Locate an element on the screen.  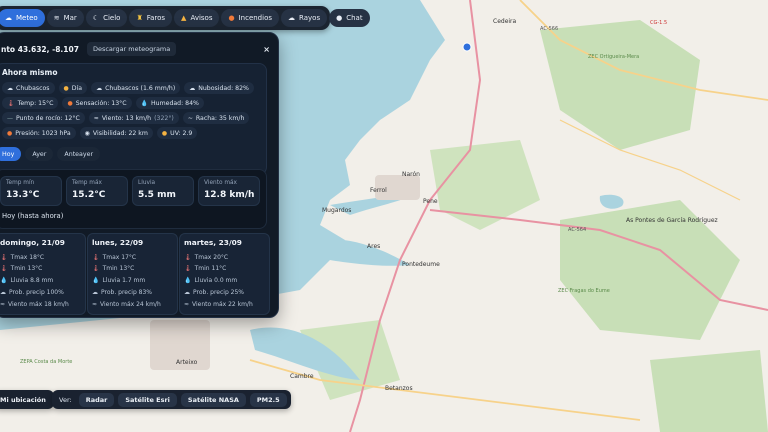
face-icon: ● is located at coordinates (70, 103).